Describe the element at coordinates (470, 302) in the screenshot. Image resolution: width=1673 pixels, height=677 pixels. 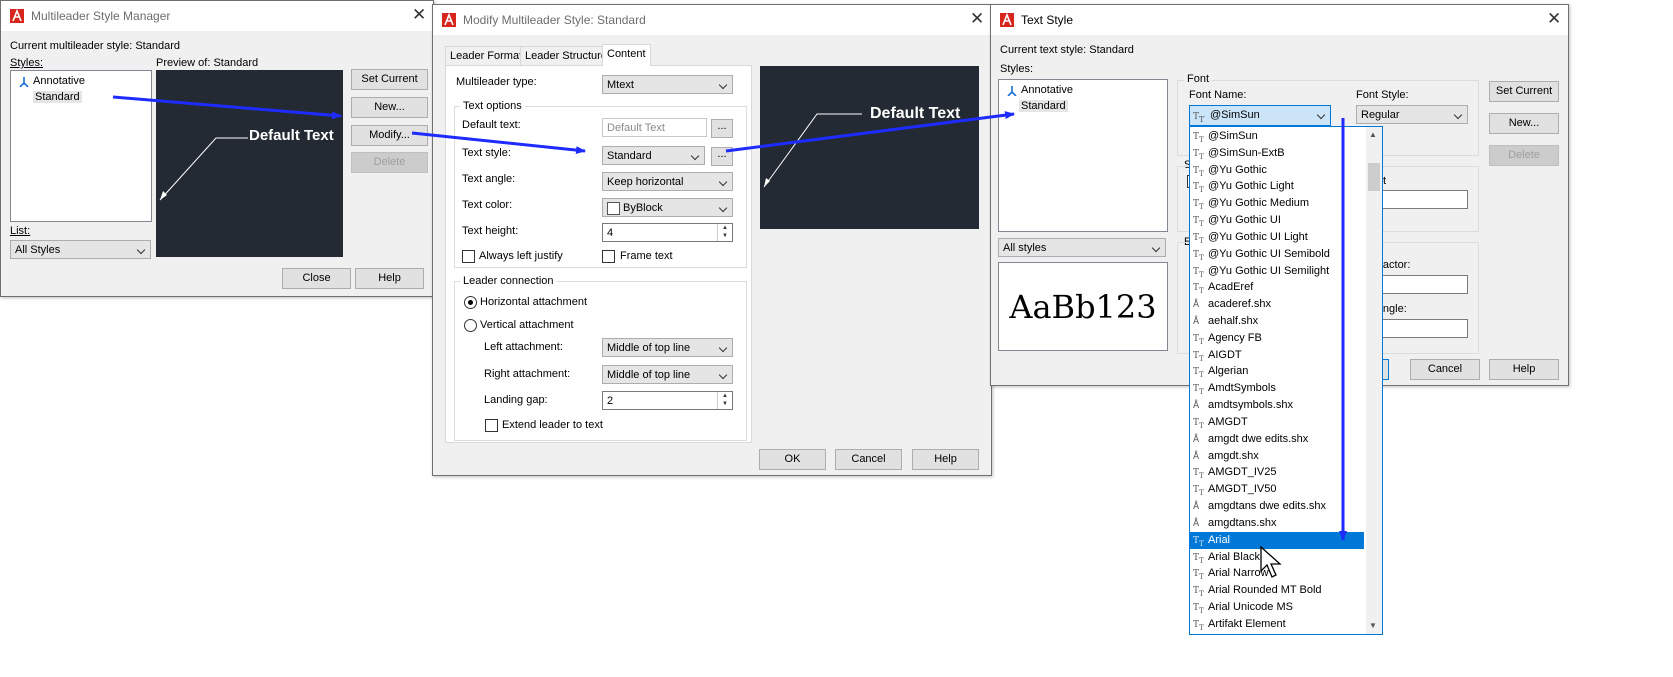
I see `horizontal-attachment-radio` at that location.